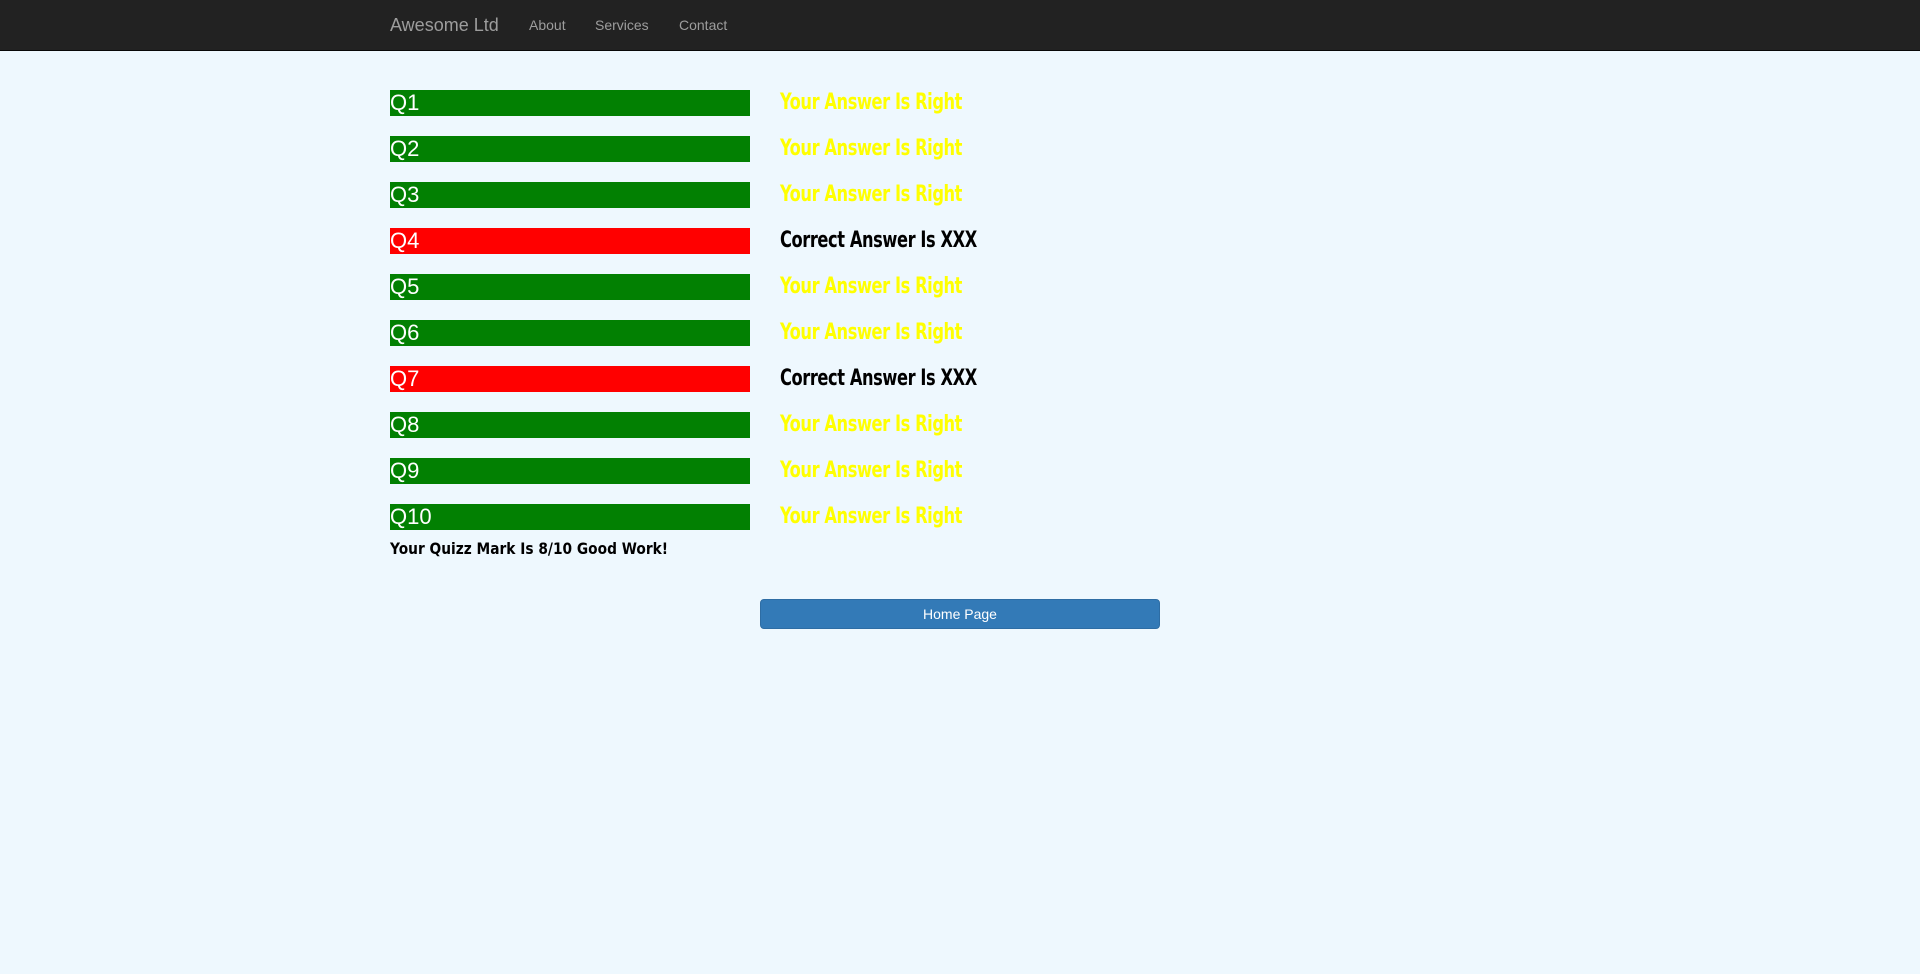  Describe the element at coordinates (570, 379) in the screenshot. I see `question-bar-q7: Q7` at that location.